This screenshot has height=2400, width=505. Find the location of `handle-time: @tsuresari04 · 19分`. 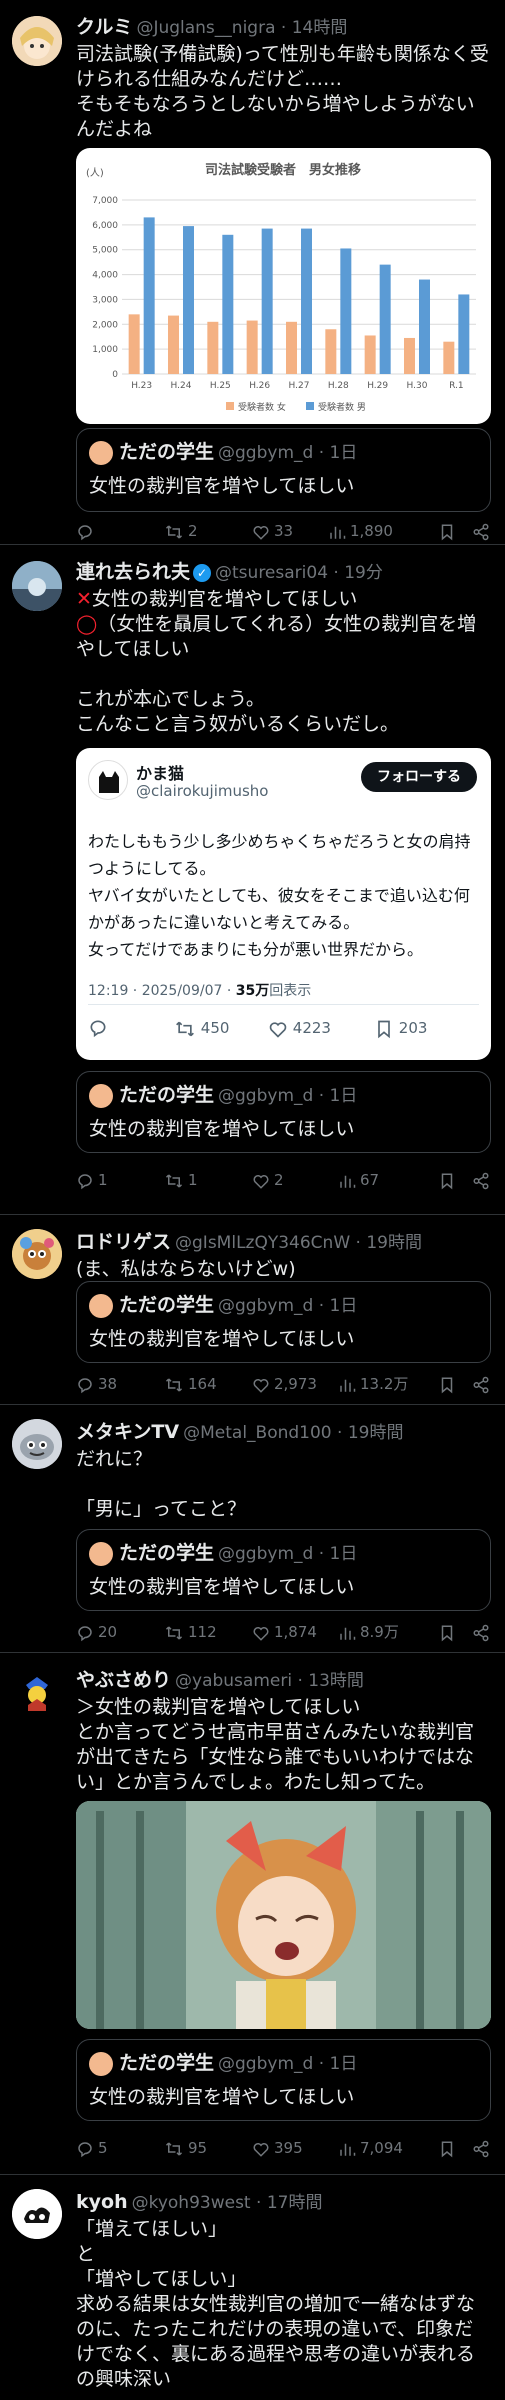

handle-time: @tsuresari04 · 19分 is located at coordinates (299, 573).